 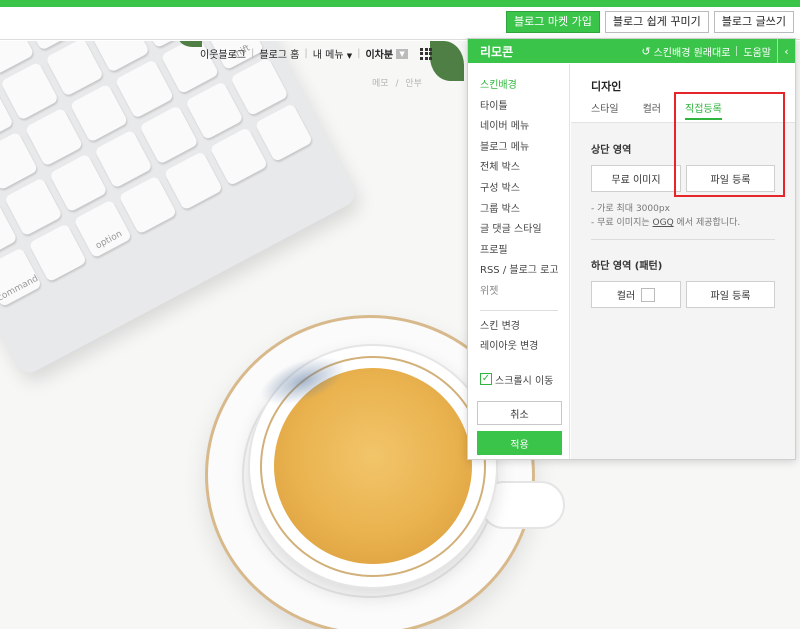 What do you see at coordinates (630, 209) in the screenshot?
I see `width-limit-note: - 가로 최대 3000px` at bounding box center [630, 209].